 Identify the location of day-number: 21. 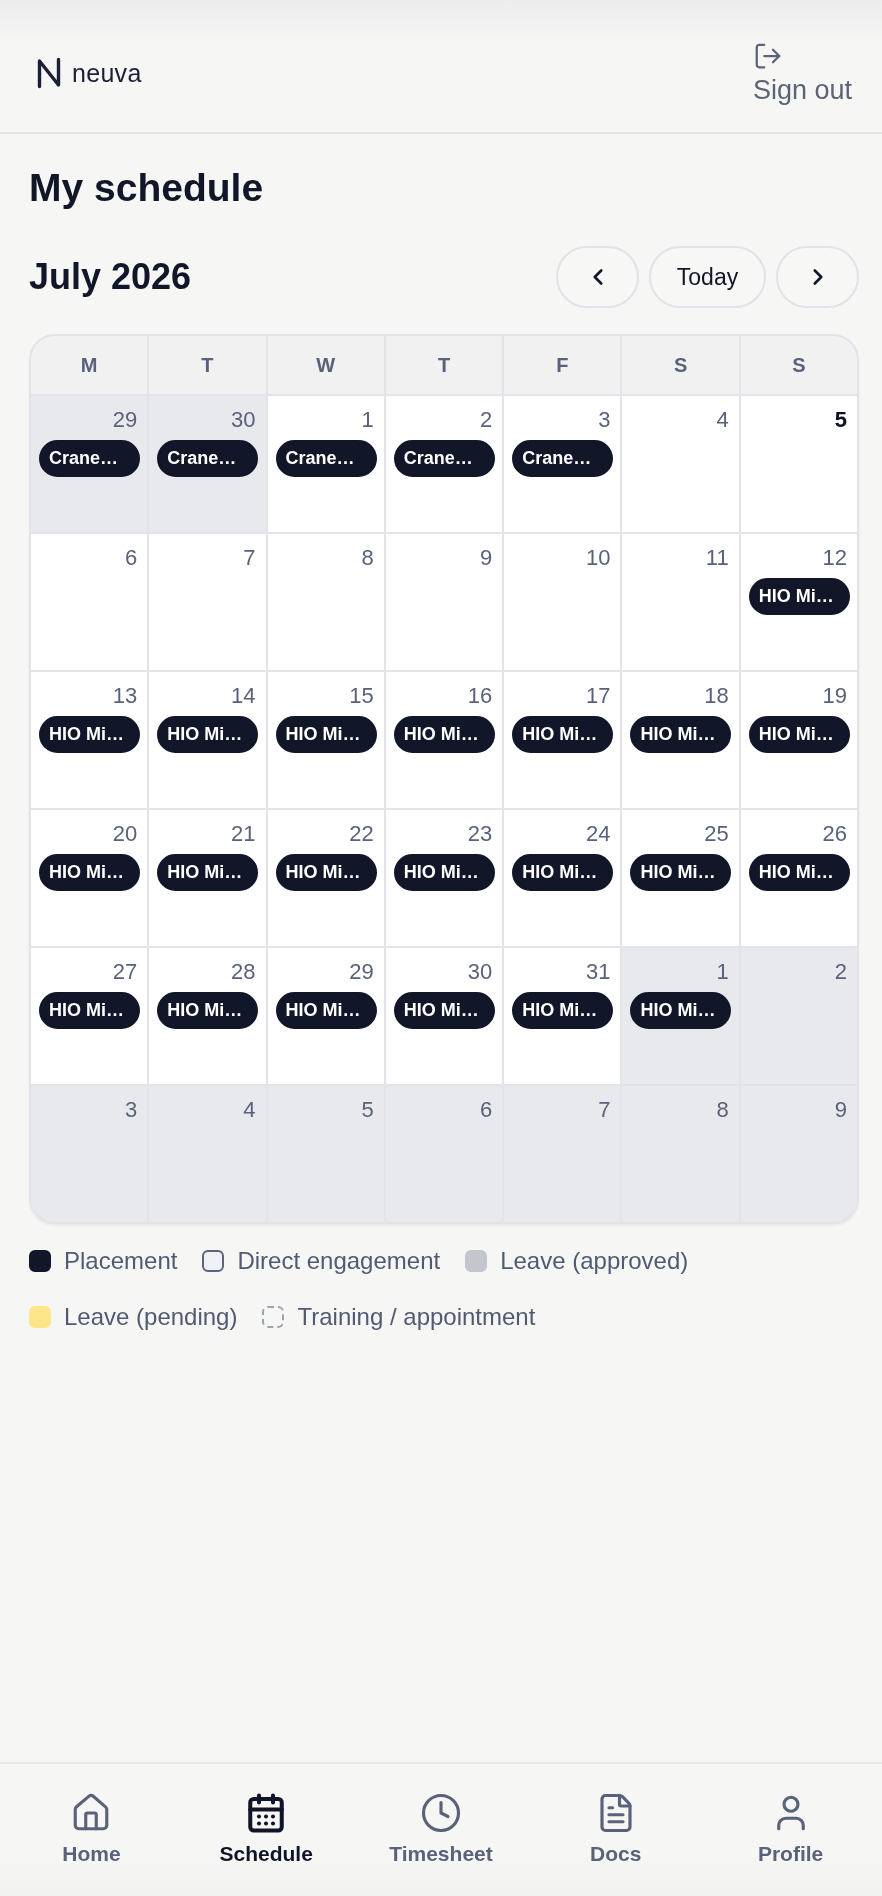
(243, 834).